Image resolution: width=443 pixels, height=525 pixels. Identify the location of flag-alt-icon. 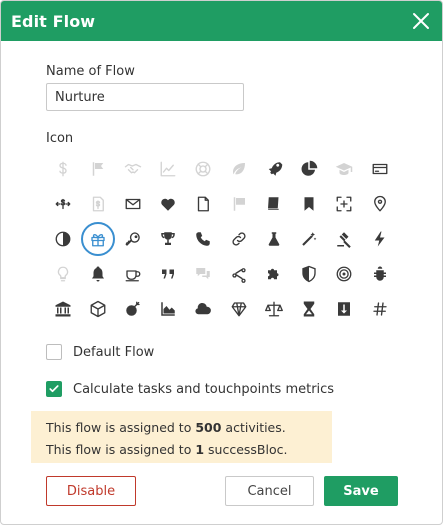
(239, 204).